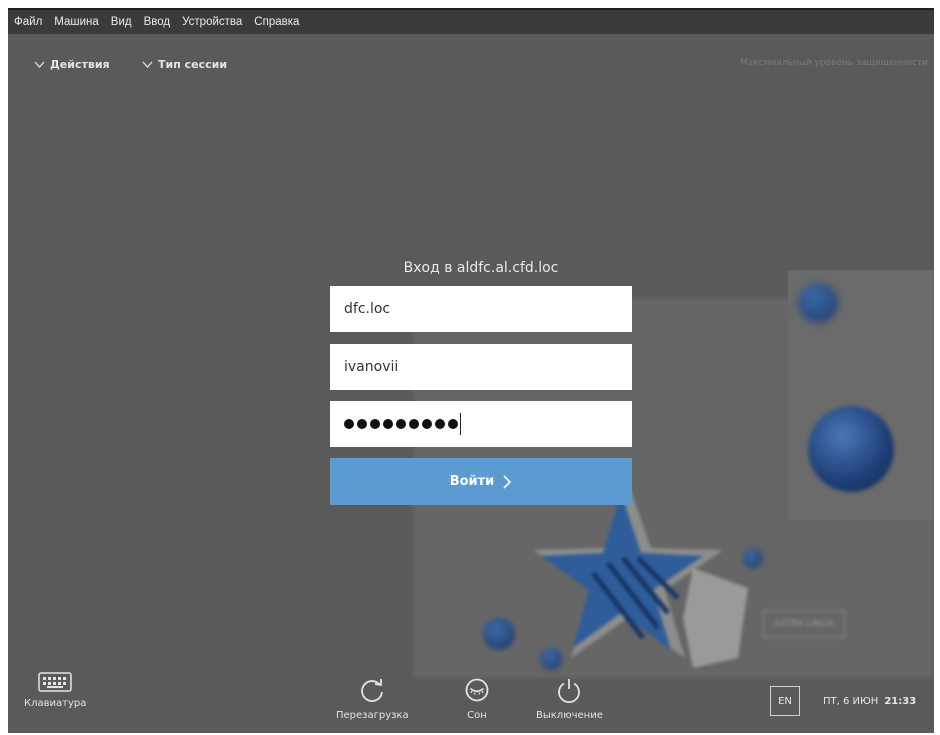  What do you see at coordinates (193, 64) in the screenshot?
I see `session-type-label: Тип сессии` at bounding box center [193, 64].